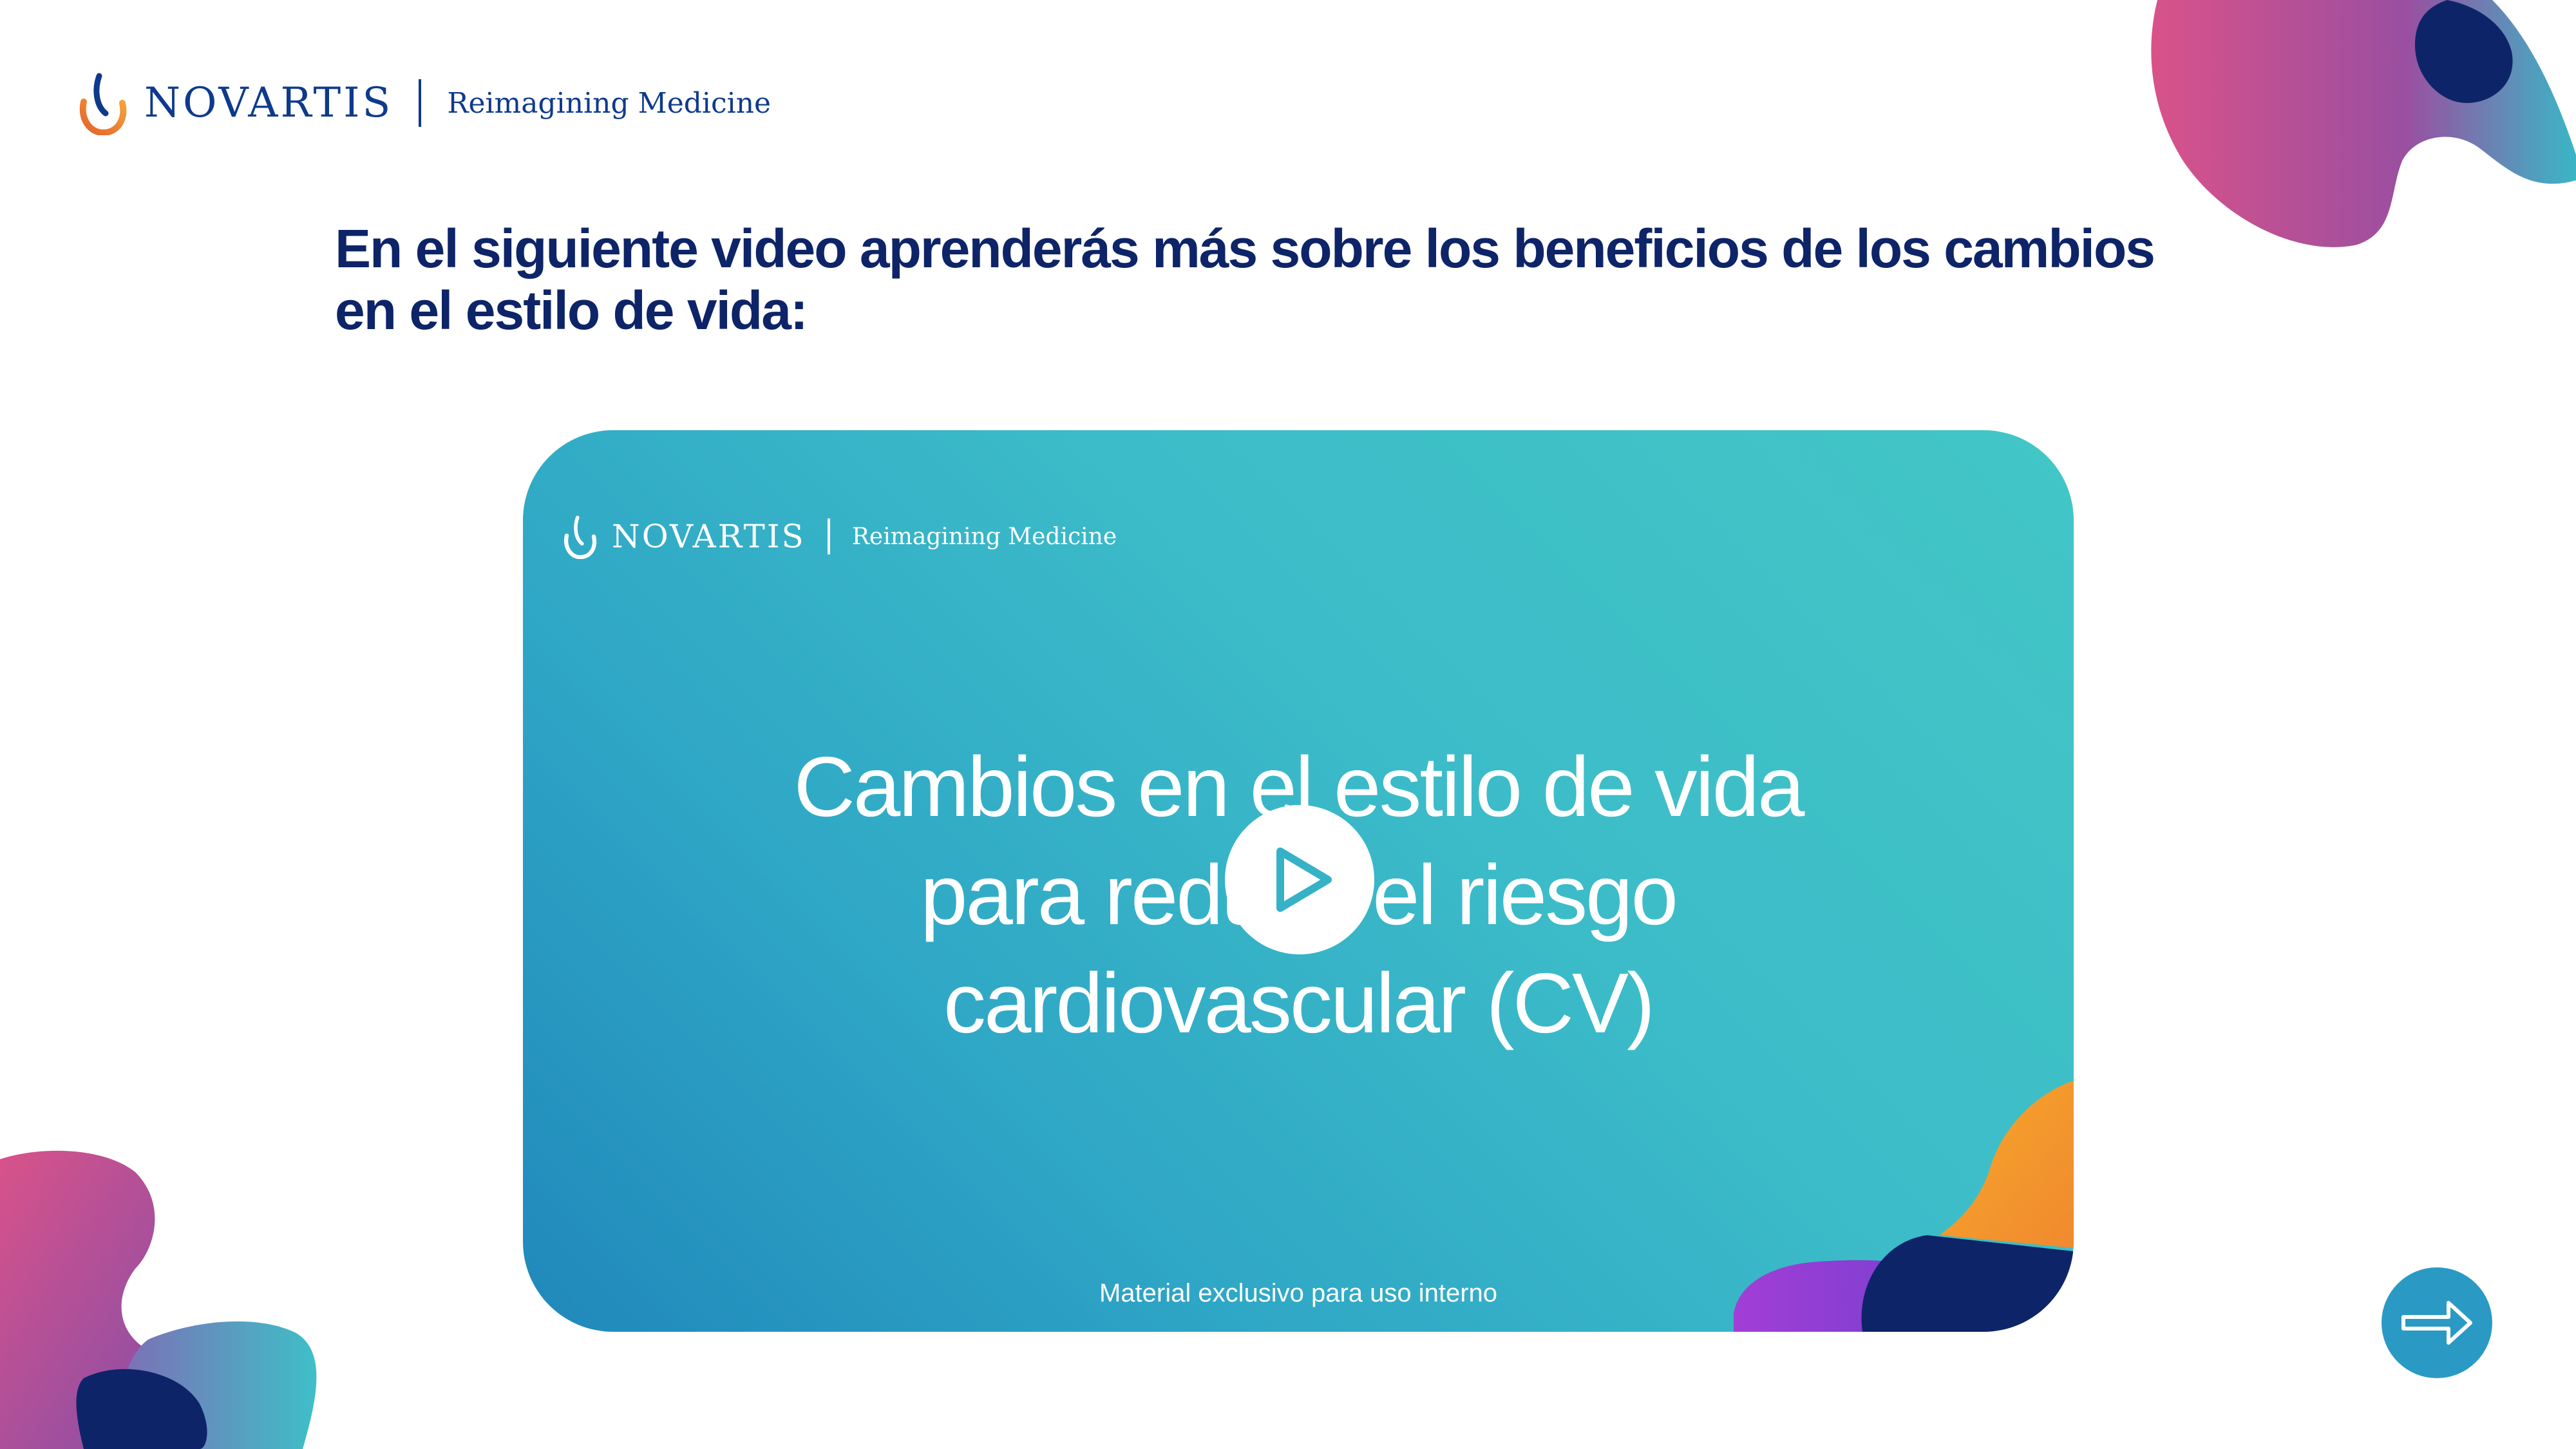 The image size is (2576, 1449). What do you see at coordinates (269, 103) in the screenshot?
I see `brand-name: NOVARTIS` at bounding box center [269, 103].